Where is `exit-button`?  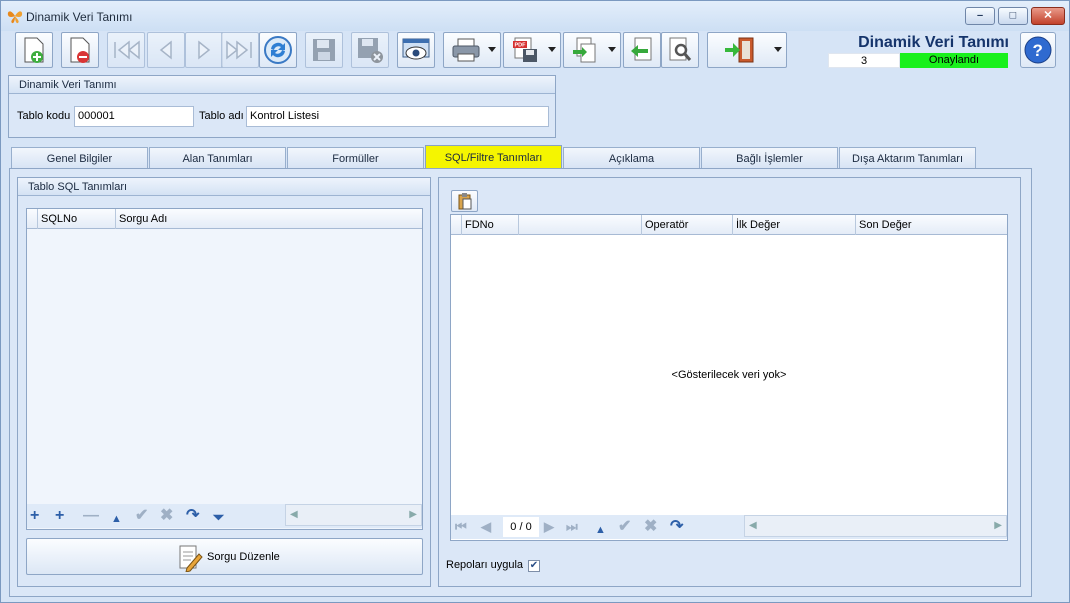 exit-button is located at coordinates (747, 50).